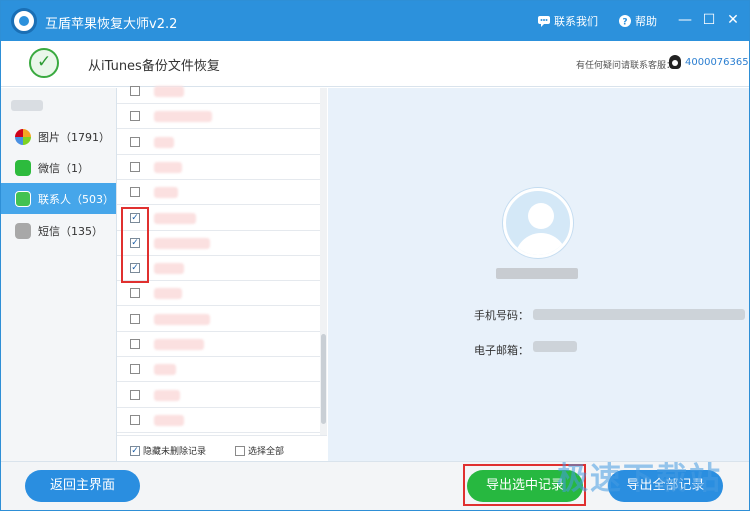  Describe the element at coordinates (639, 314) in the screenshot. I see `phone-value-redacted` at that location.